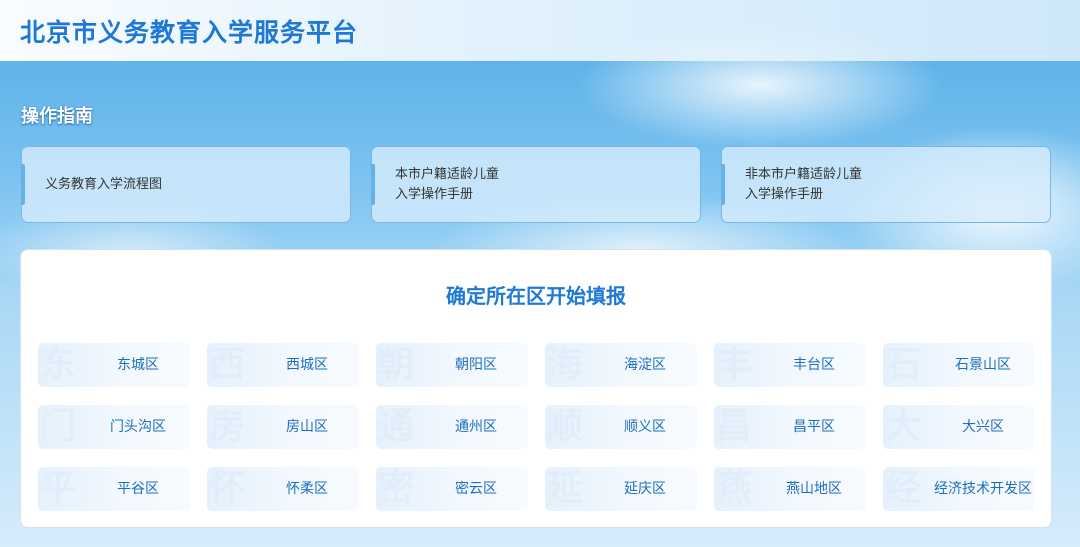  I want to click on guide-card-label: 本市户籍适龄儿童 入学操作手册, so click(447, 184).